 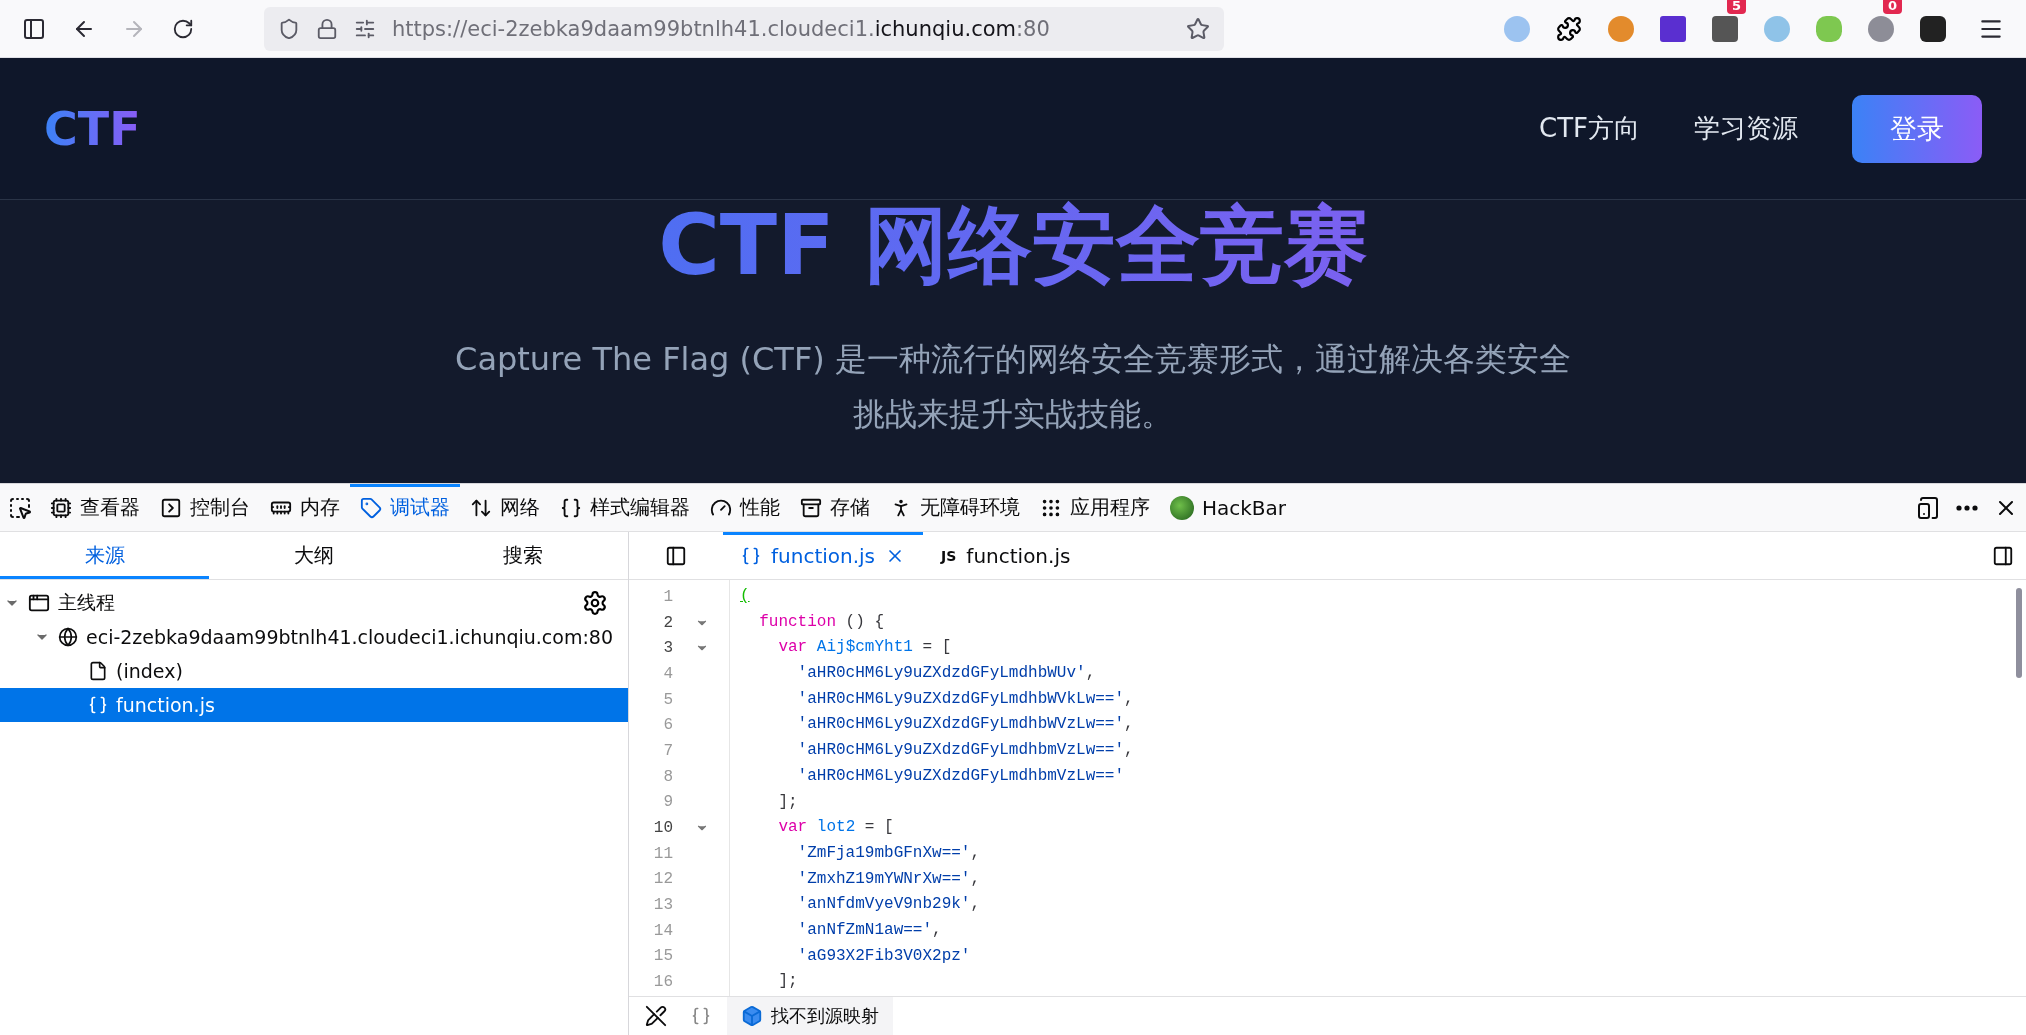 I want to click on window-icon, so click(x=39, y=603).